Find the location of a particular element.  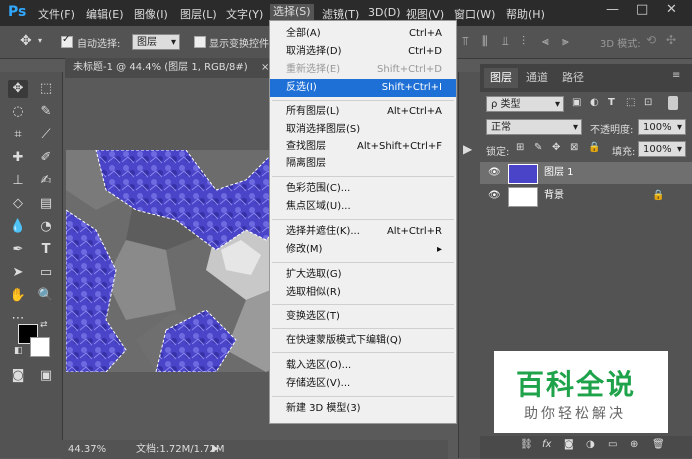

menu-layer: 图层(L) is located at coordinates (198, 14).